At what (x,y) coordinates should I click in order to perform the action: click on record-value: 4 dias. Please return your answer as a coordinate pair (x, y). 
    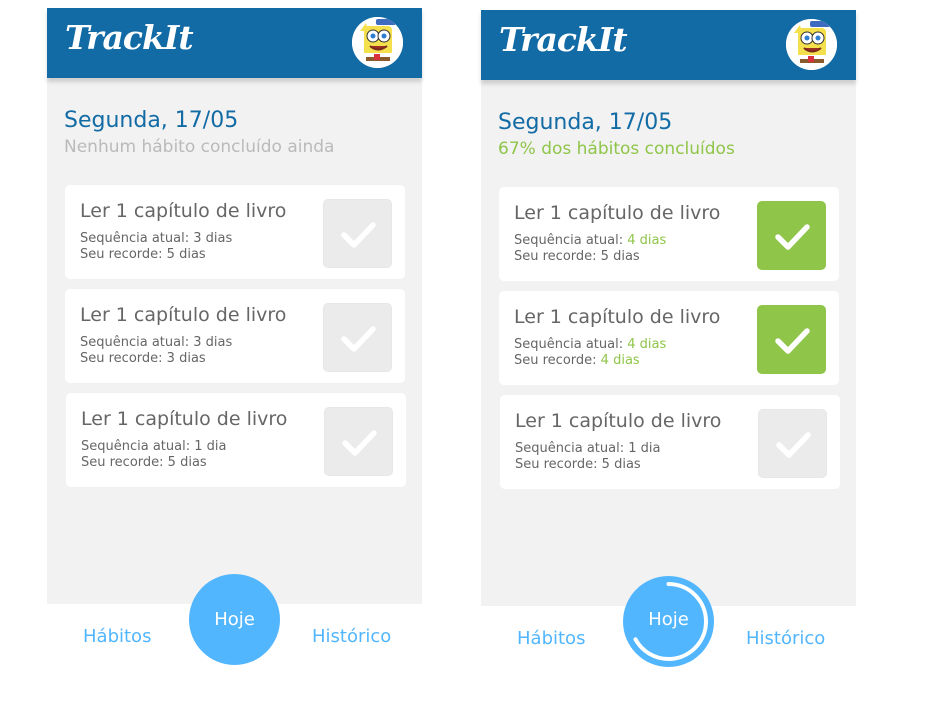
    Looking at the image, I should click on (620, 360).